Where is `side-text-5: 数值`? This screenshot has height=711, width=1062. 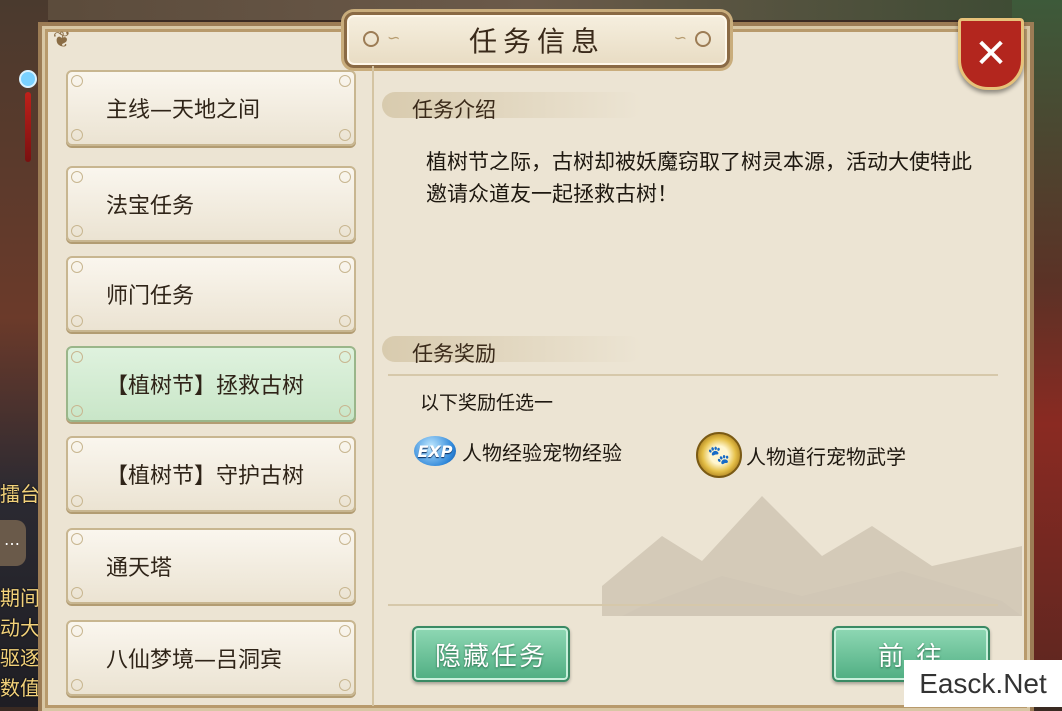 side-text-5: 数值 is located at coordinates (20, 688).